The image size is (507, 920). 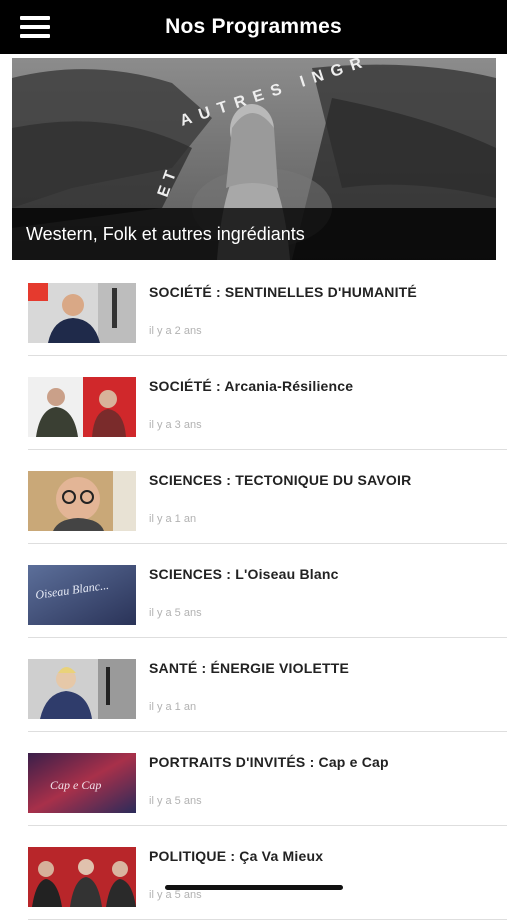 I want to click on program-title: SANTÉ : ÉNERGIE VIOLETTE, so click(x=249, y=668).